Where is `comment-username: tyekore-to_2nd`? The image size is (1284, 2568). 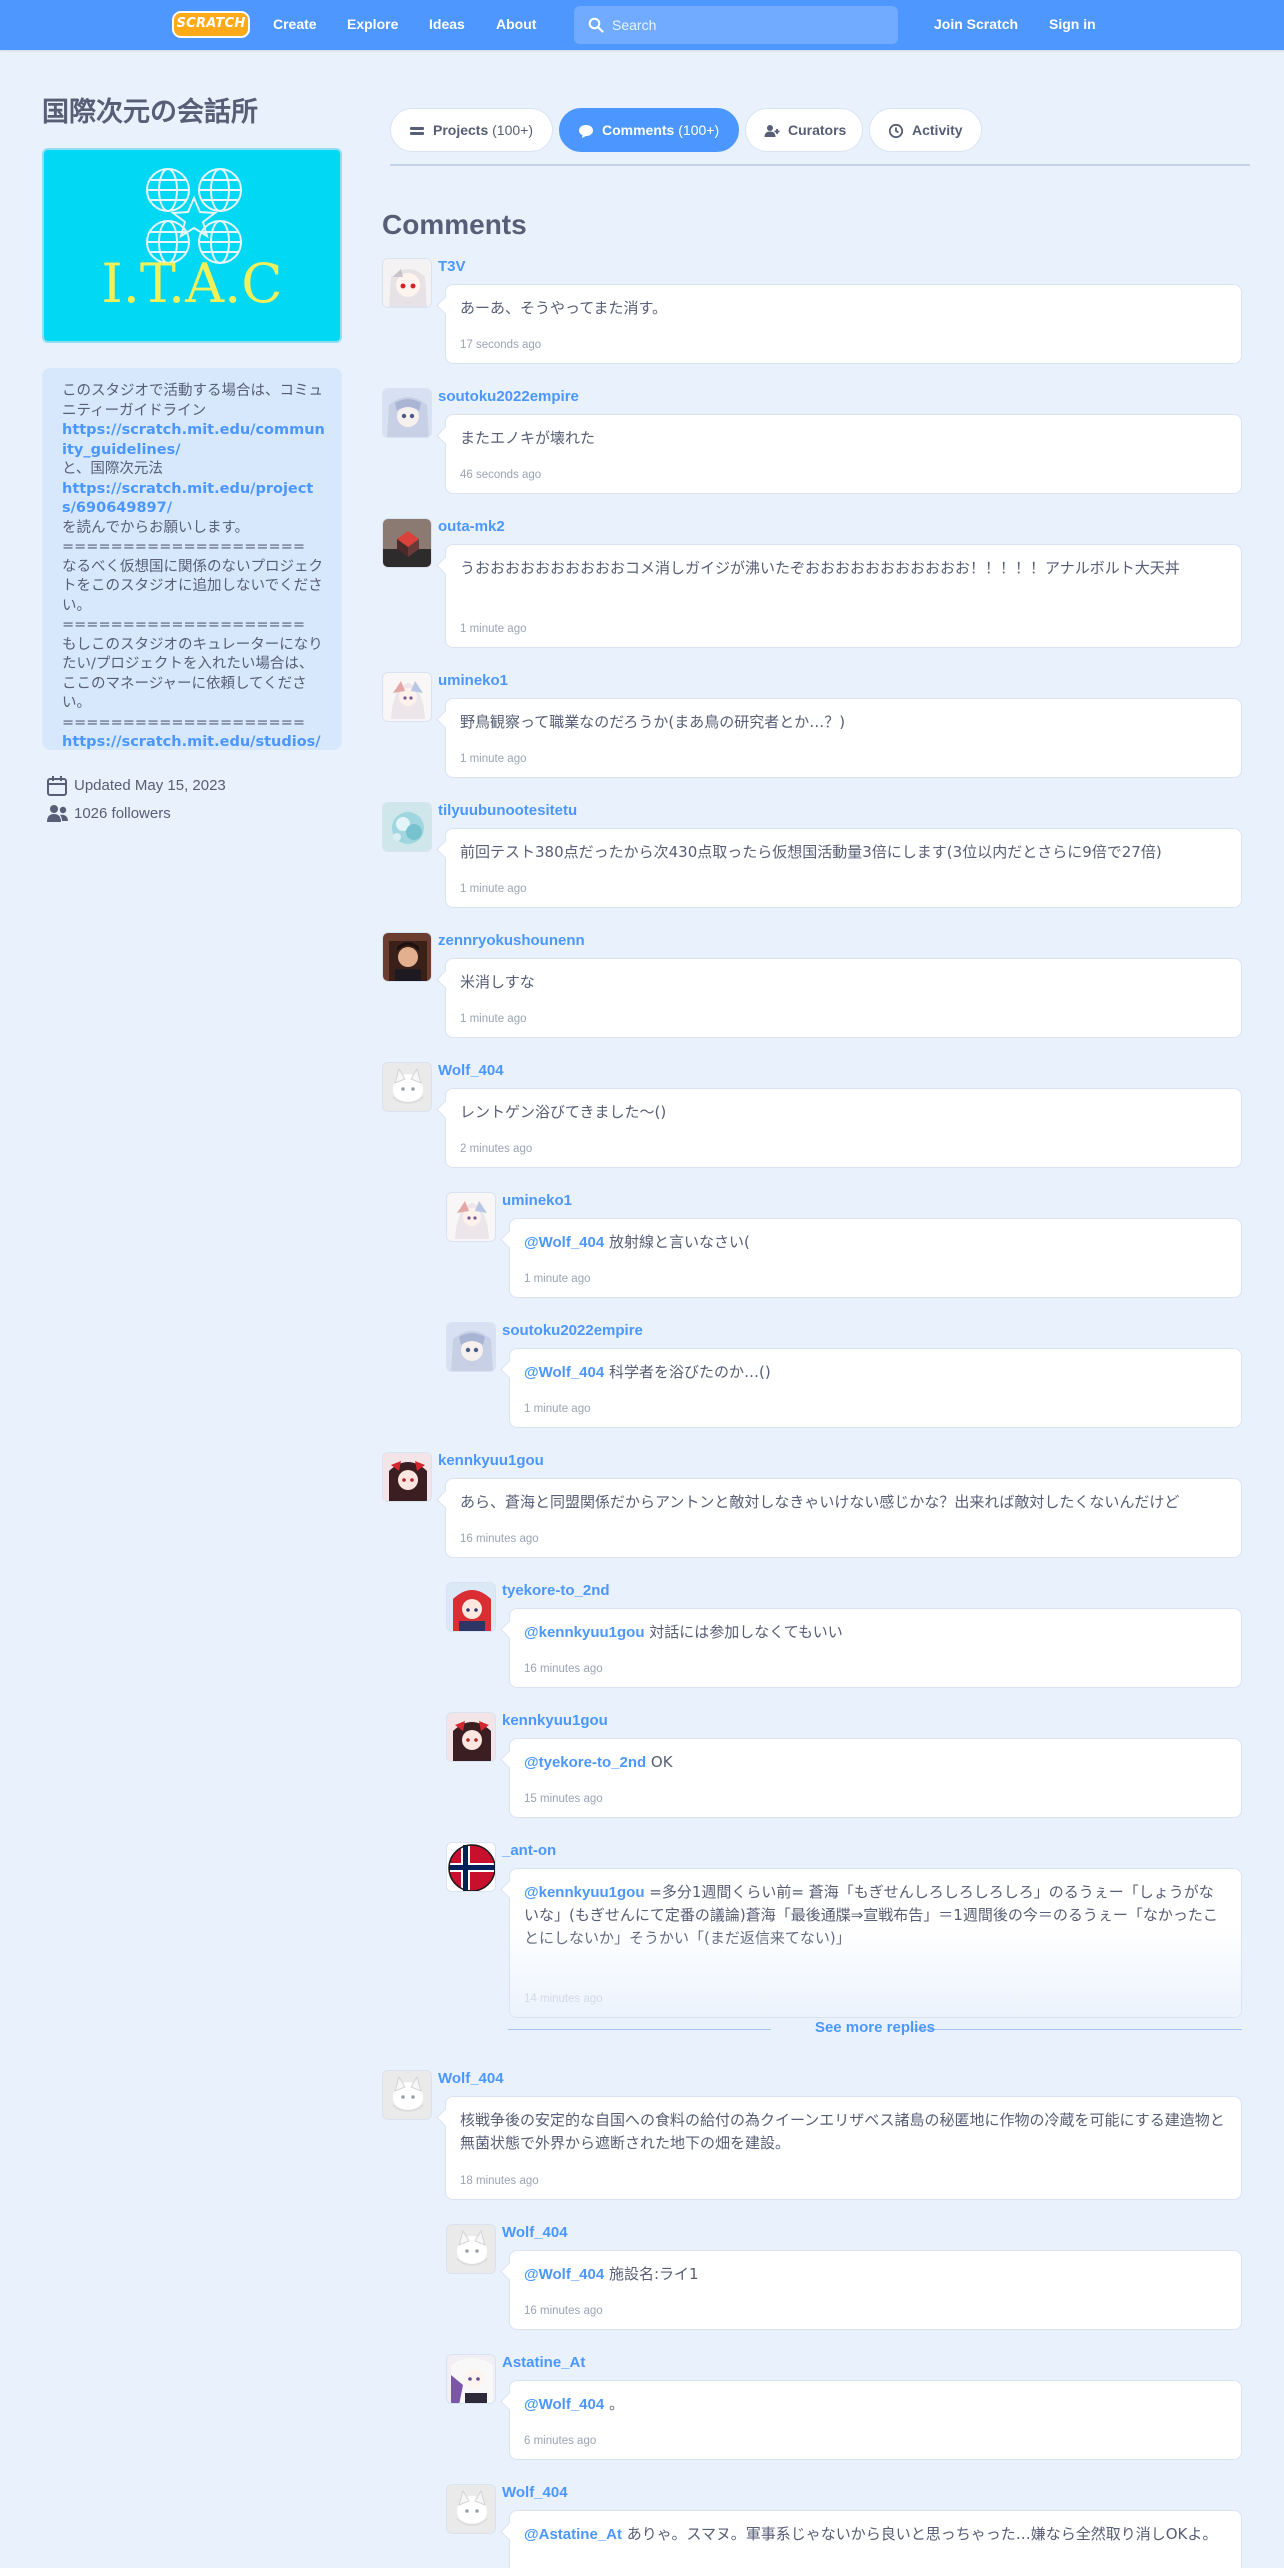 comment-username: tyekore-to_2nd is located at coordinates (556, 1590).